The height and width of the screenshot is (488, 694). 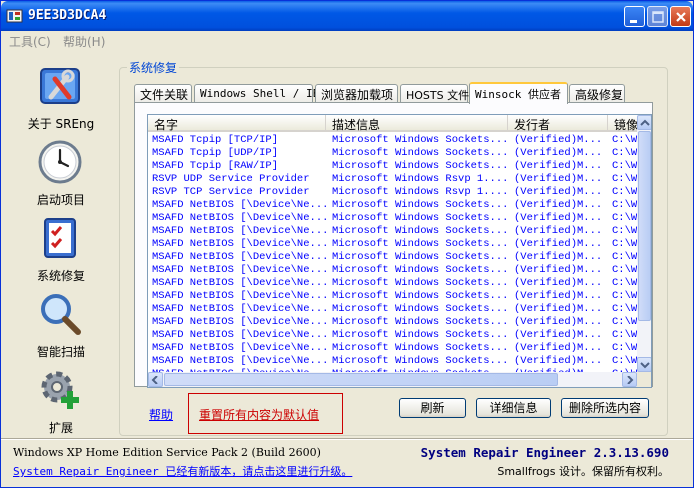 I want to click on tab-windows-shell-ie: Windows Shell / IE, so click(x=256, y=93).